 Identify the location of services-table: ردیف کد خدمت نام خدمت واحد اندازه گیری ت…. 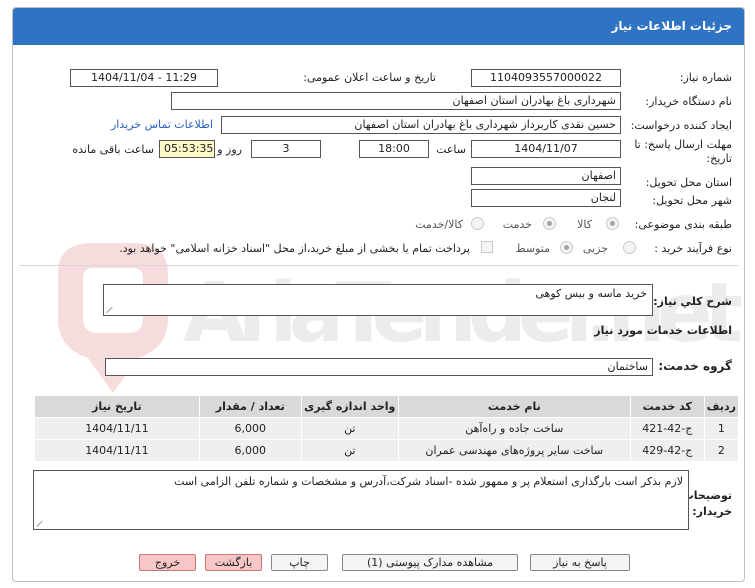
(387, 428).